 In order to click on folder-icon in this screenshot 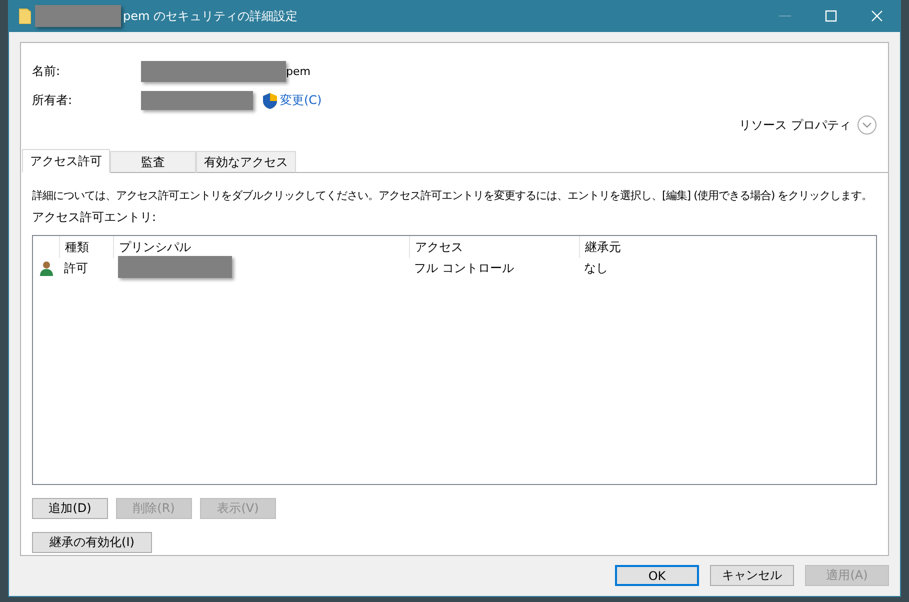, I will do `click(25, 16)`.